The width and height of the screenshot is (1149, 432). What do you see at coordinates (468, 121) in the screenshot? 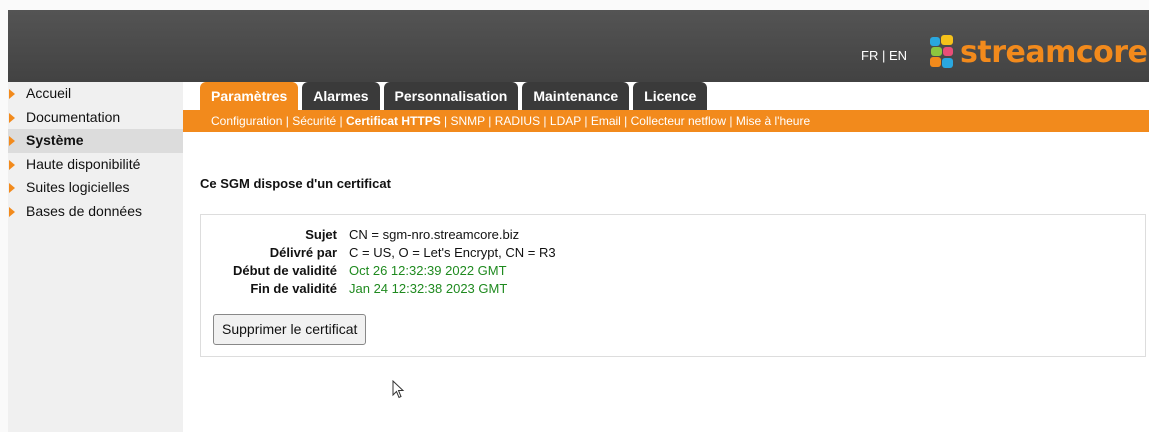
I see `subnav-snmp: SNMP` at bounding box center [468, 121].